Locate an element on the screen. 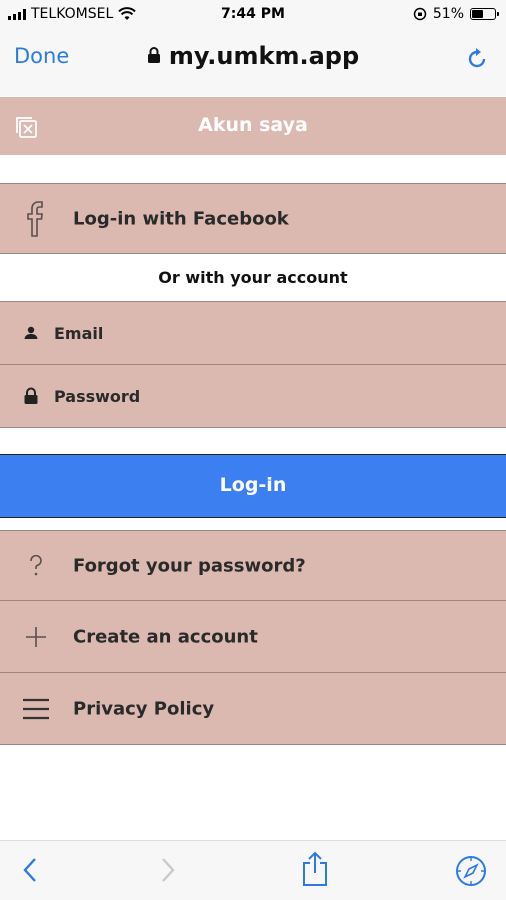 The height and width of the screenshot is (900, 506). forgot-password-label: Forgot your password? is located at coordinates (189, 565).